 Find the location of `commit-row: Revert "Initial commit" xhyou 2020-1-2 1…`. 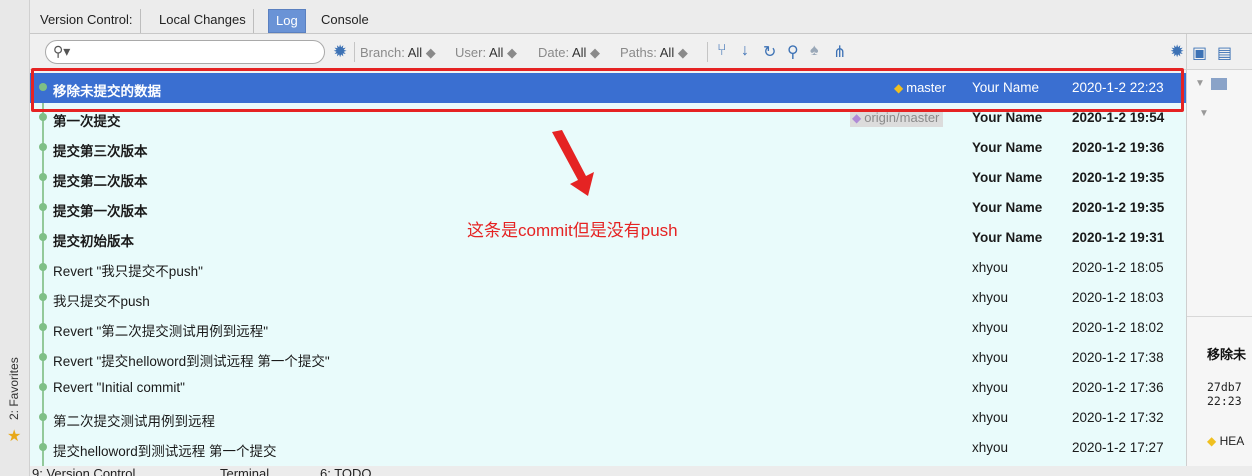

commit-row: Revert "Initial commit" xhyou 2020-1-2 1… is located at coordinates (608, 388).